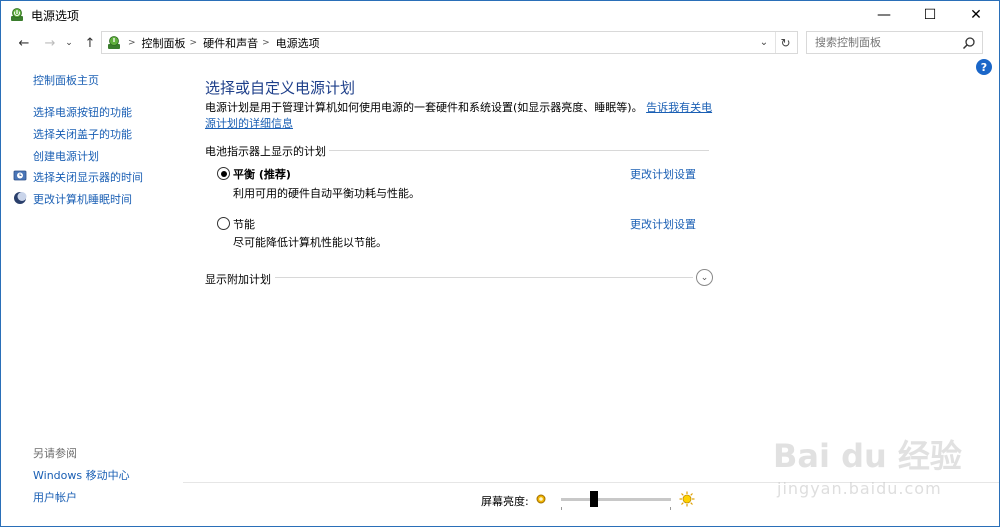 This screenshot has height=527, width=1000. Describe the element at coordinates (20, 198) in the screenshot. I see `sleep-moon-icon` at that location.